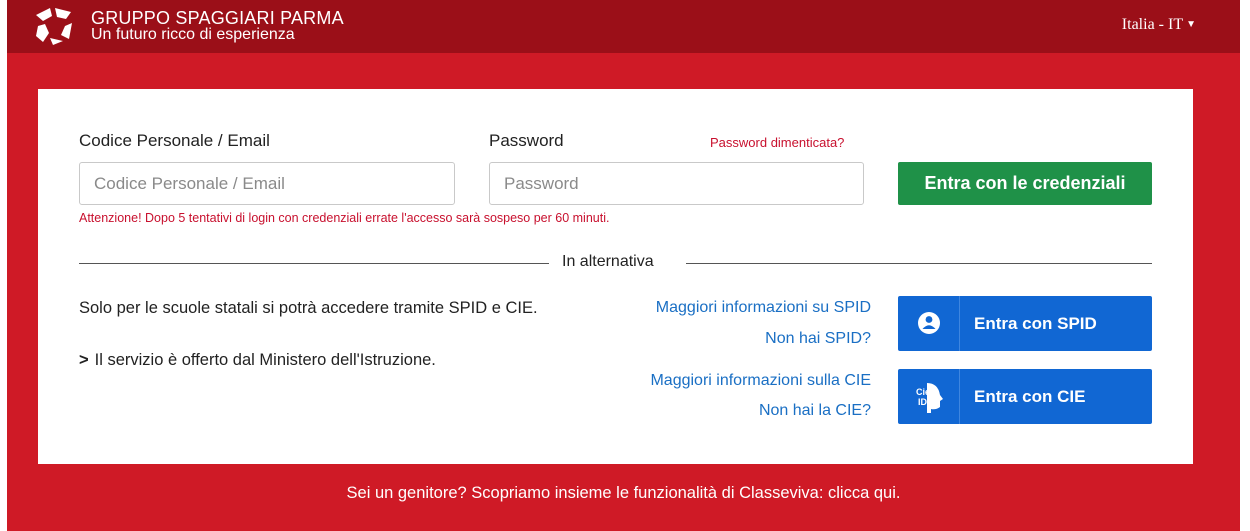  What do you see at coordinates (760, 381) in the screenshot?
I see `cie-info-link: Maggiori informazioni sulla CIE` at bounding box center [760, 381].